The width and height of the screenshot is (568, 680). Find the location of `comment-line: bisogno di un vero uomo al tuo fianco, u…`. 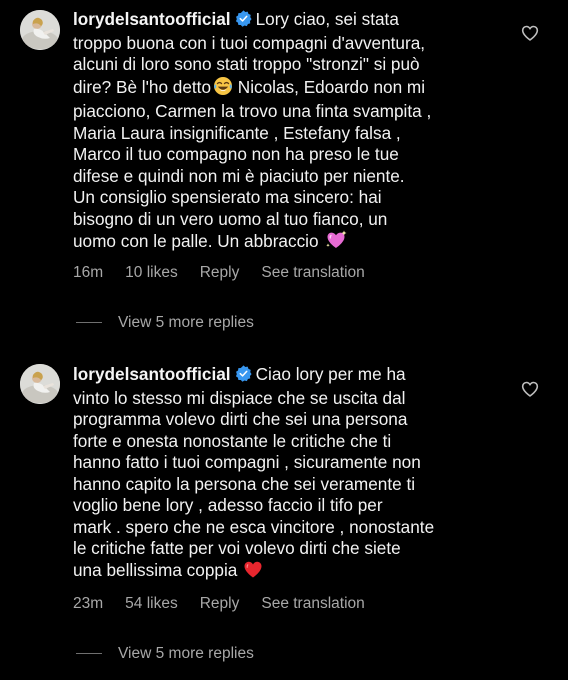

comment-line: bisogno di un vero uomo al tuo fianco, u… is located at coordinates (230, 218).